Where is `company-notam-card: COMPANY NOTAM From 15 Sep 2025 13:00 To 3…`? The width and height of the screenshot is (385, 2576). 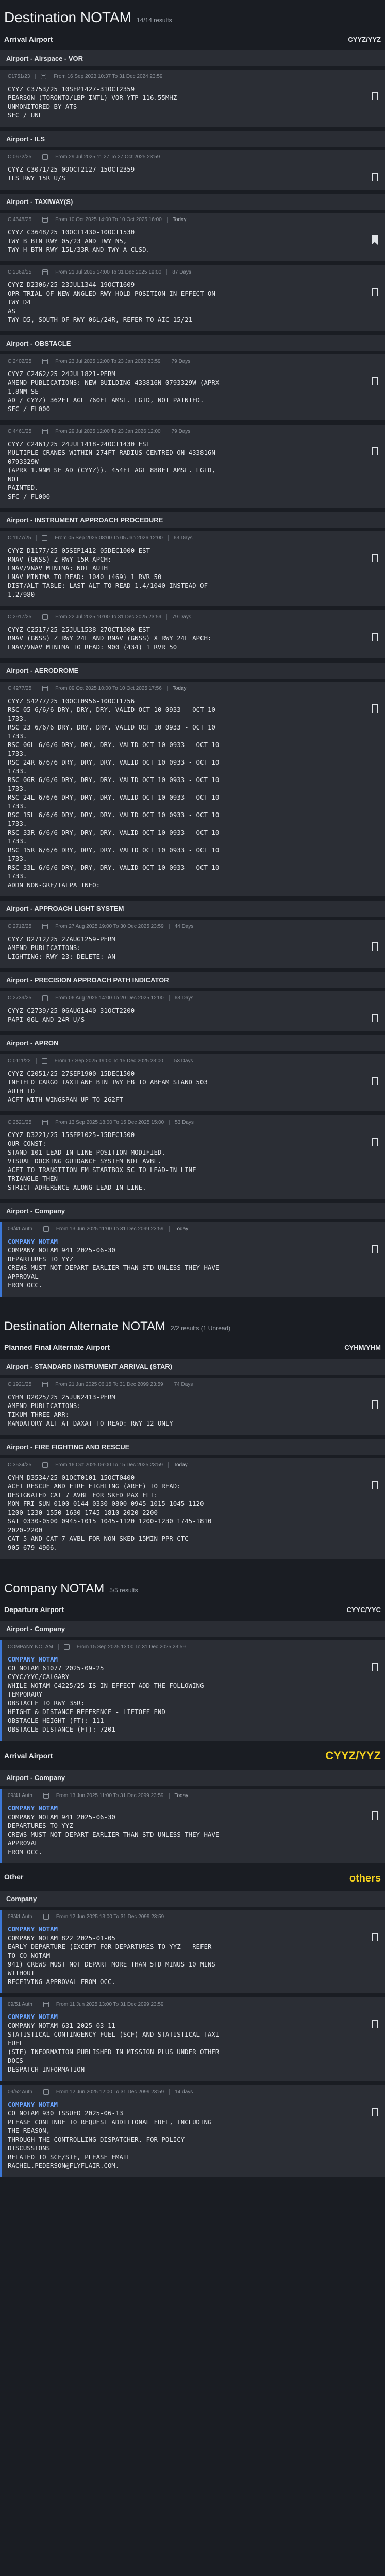
company-notam-card: COMPANY NOTAM From 15 Sep 2025 13:00 To 3… is located at coordinates (192, 1690).